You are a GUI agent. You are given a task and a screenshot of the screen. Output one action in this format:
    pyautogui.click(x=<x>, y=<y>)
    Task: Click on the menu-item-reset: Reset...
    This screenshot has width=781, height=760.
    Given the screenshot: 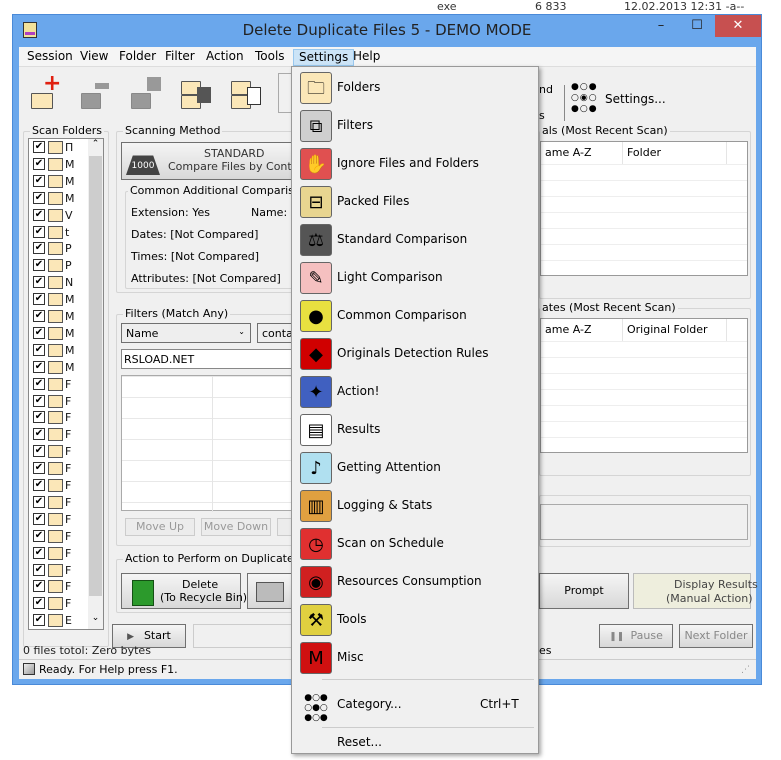 What is the action you would take?
    pyautogui.click(x=415, y=740)
    